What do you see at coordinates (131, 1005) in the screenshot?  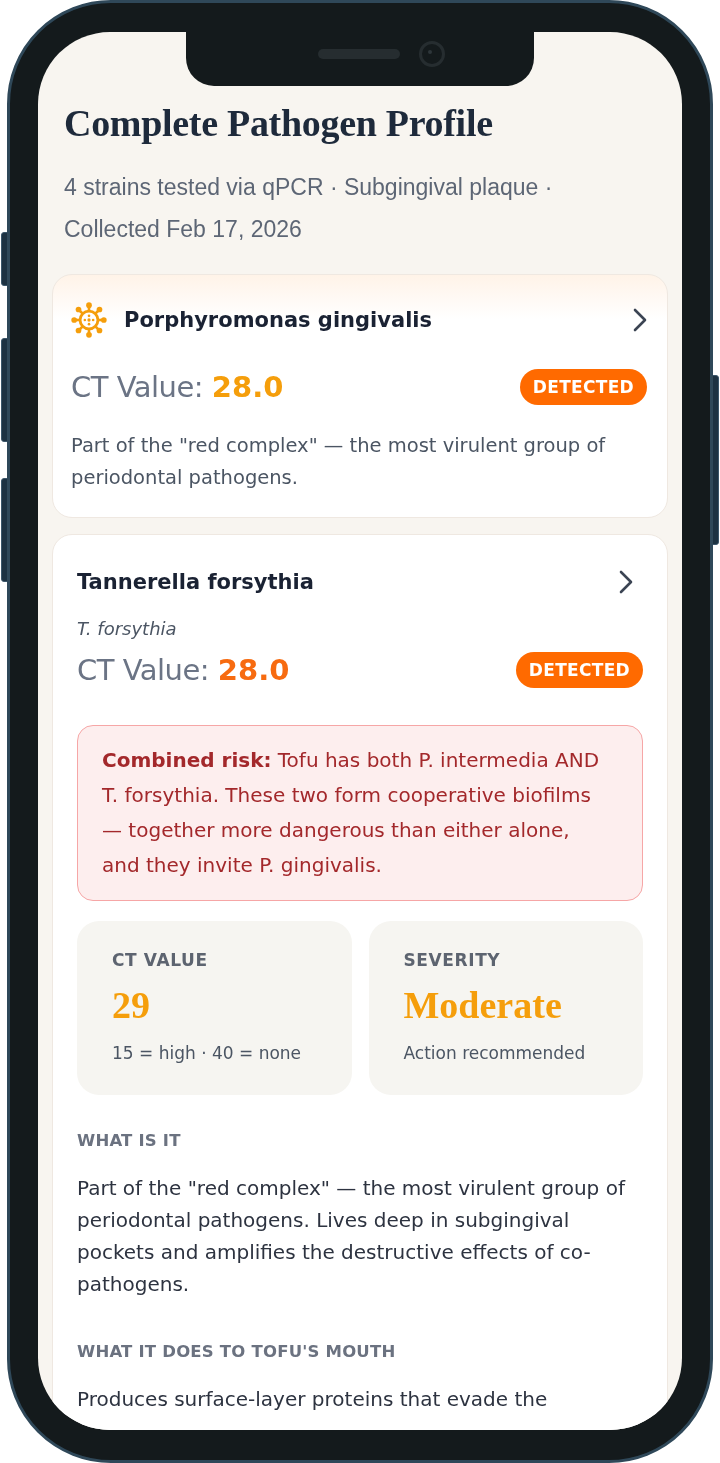 I see `stat-value: 29` at bounding box center [131, 1005].